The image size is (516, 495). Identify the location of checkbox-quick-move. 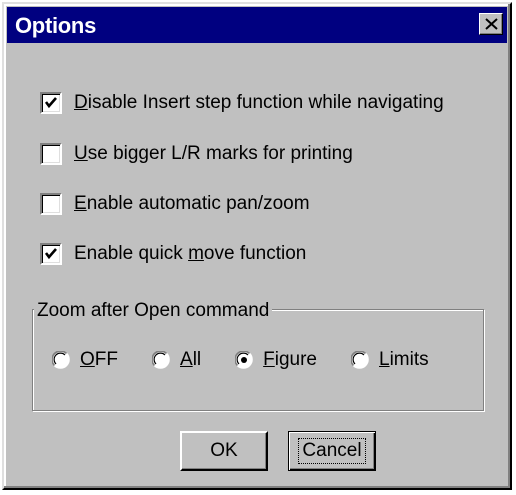
(51, 254).